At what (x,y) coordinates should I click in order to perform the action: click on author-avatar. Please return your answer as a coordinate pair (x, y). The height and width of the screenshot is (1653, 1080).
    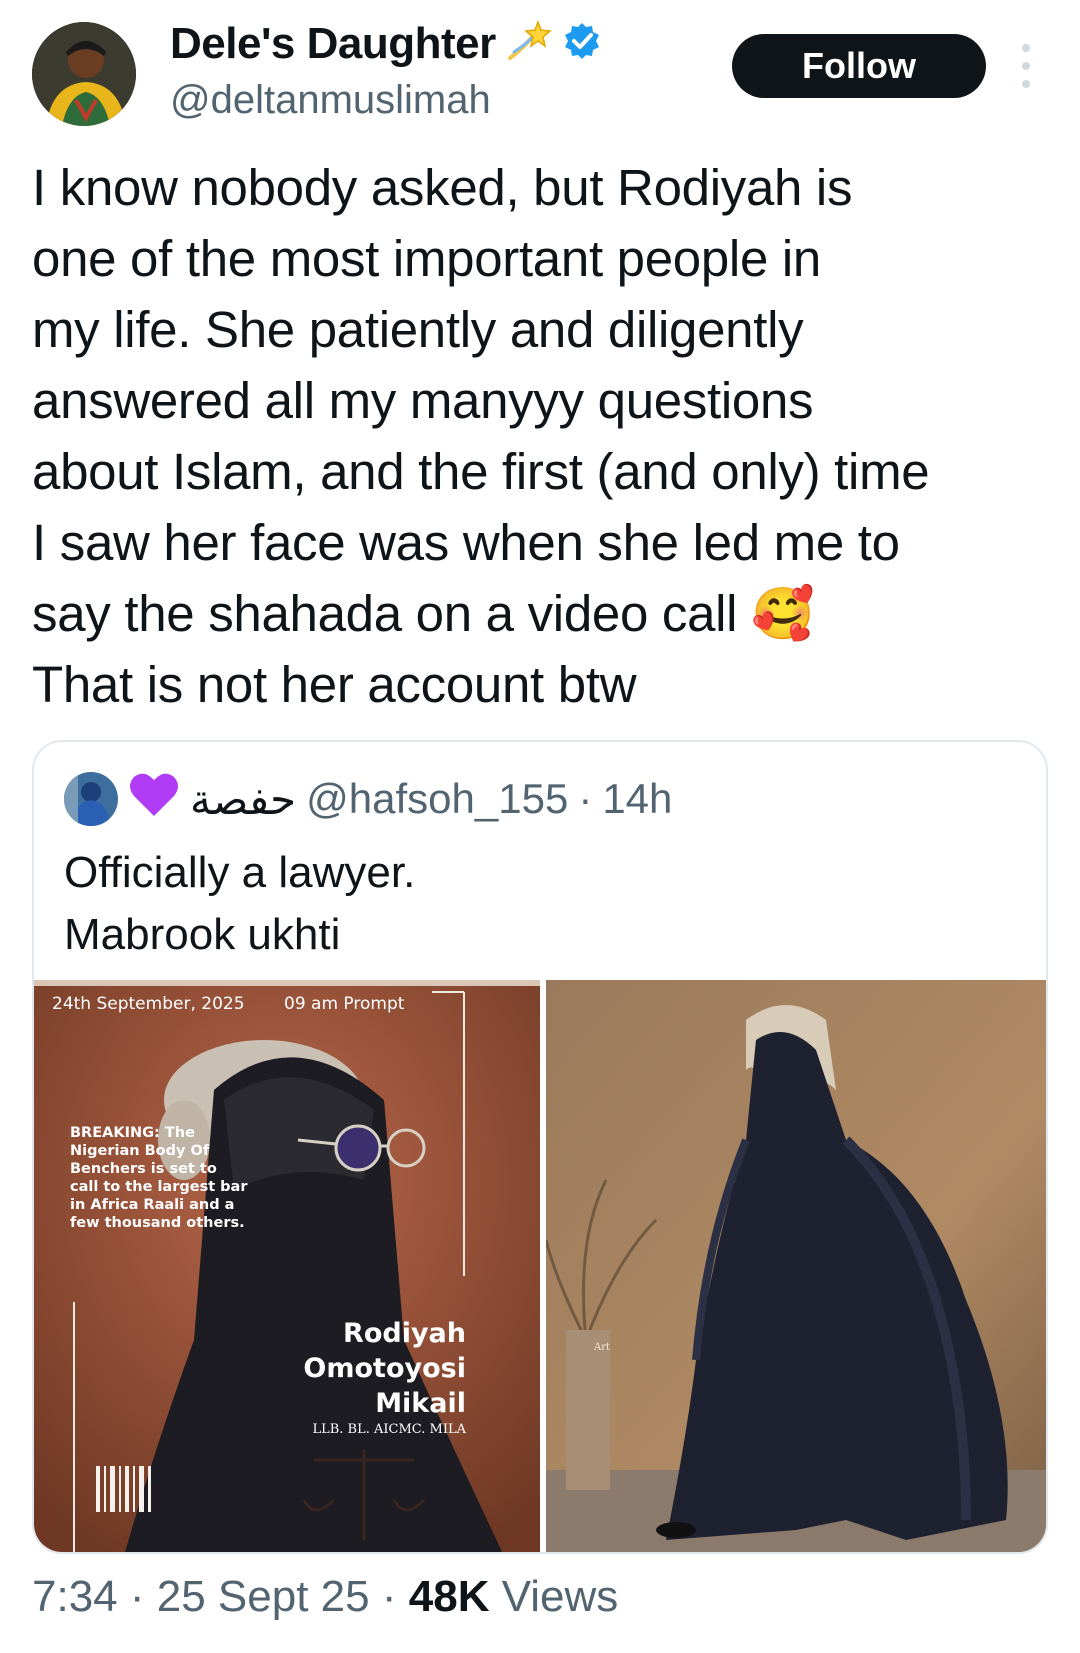
    Looking at the image, I should click on (84, 74).